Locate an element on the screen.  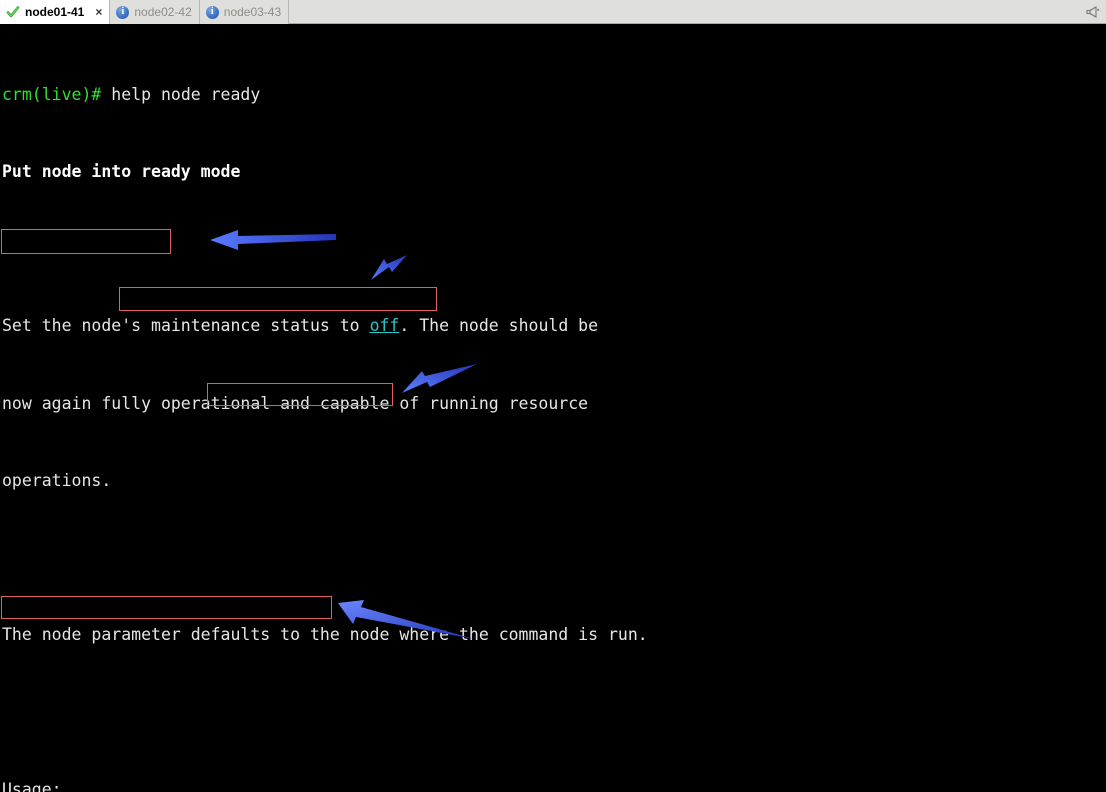
tab-label: node03-43 is located at coordinates (252, 12).